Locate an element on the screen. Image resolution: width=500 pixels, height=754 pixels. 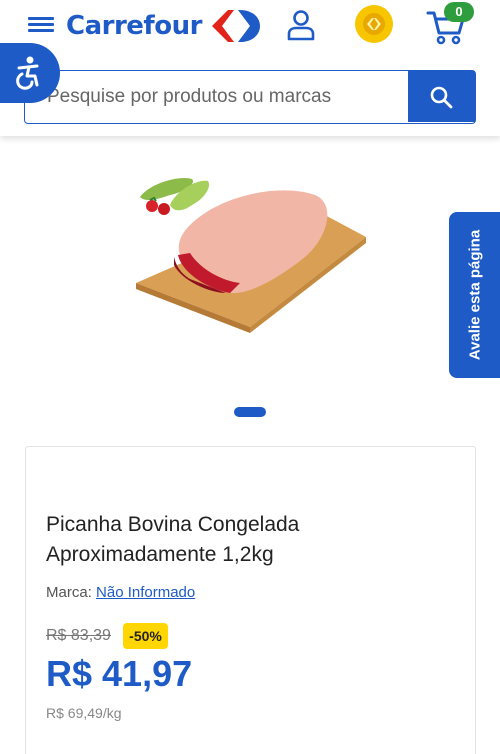
carousel-indicator is located at coordinates (250, 412).